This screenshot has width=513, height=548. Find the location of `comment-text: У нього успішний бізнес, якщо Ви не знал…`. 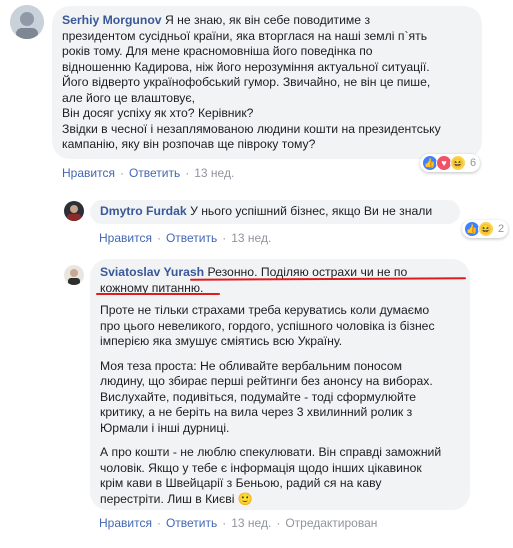

comment-text: У нього успішний бізнес, якщо Ви не знал… is located at coordinates (311, 211).